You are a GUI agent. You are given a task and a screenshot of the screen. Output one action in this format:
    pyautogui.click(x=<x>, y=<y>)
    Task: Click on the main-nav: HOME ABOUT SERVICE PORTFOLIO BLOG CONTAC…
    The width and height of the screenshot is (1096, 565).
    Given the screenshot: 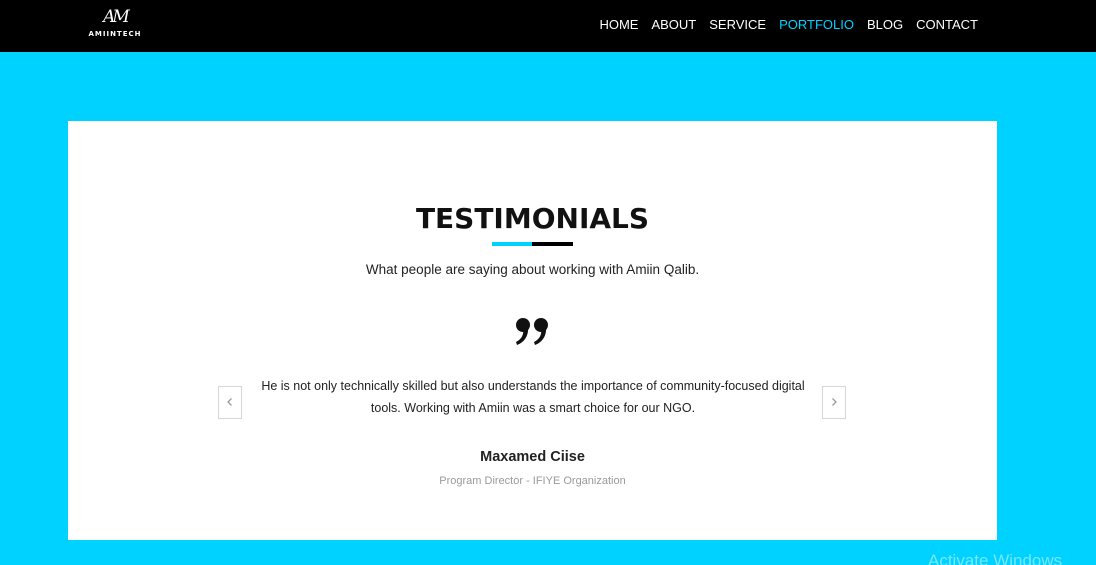 What is the action you would take?
    pyautogui.click(x=782, y=25)
    